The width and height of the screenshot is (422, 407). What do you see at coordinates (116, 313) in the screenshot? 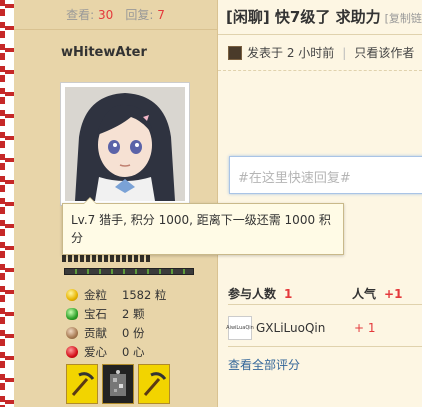
I see `stat-gem: 宝石 2 颗` at bounding box center [116, 313].